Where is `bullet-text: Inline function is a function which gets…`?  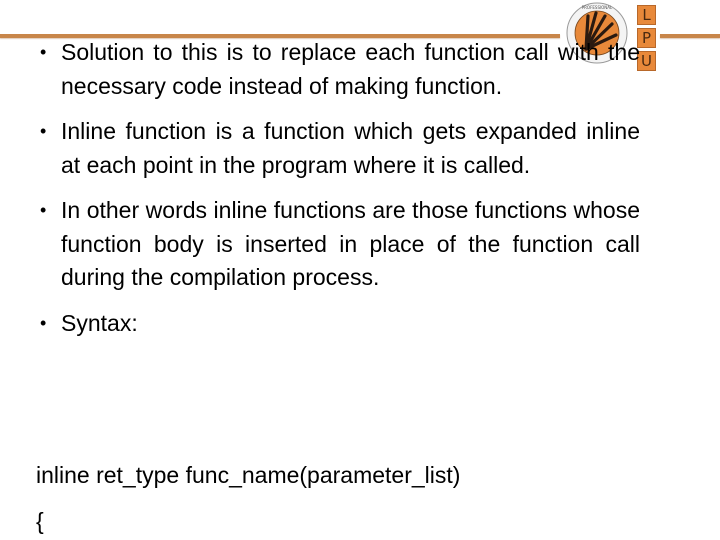
bullet-text: Inline function is a function which gets… is located at coordinates (350, 148).